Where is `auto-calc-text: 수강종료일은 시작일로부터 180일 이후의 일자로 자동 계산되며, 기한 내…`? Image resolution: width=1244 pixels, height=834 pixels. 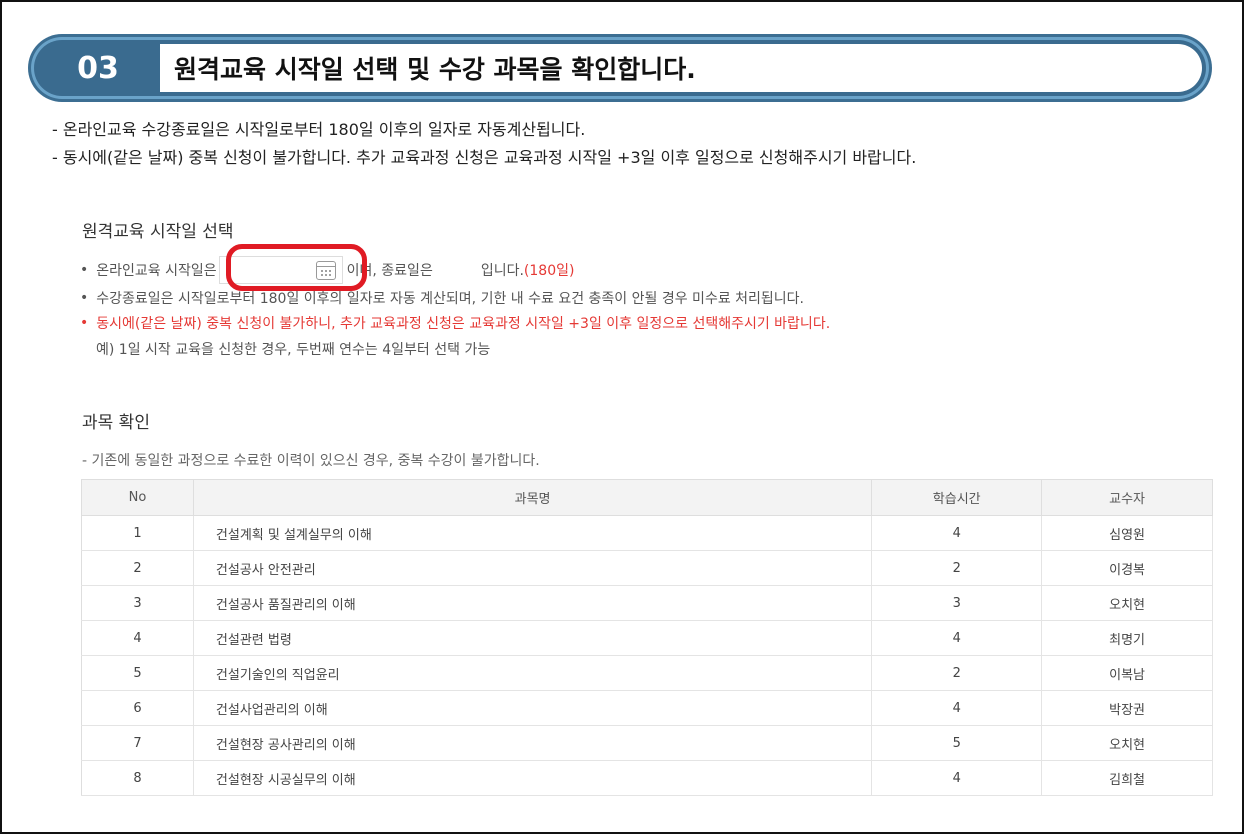 auto-calc-text: 수강종료일은 시작일로부터 180일 이후의 일자로 자동 계산되며, 기한 내… is located at coordinates (450, 299).